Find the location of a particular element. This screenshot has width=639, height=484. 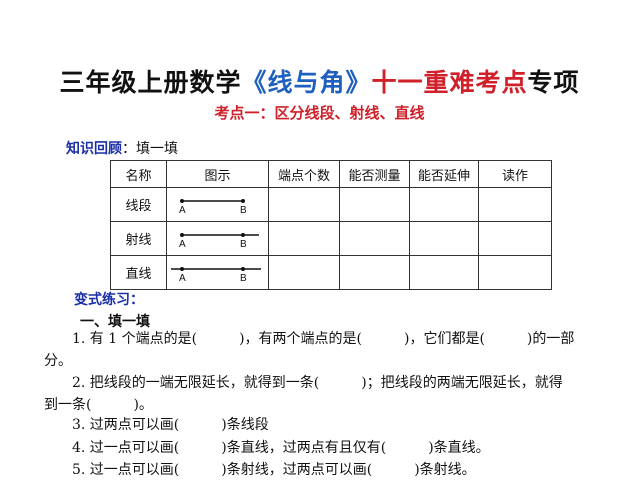

header-read-as: 读作 is located at coordinates (515, 174).